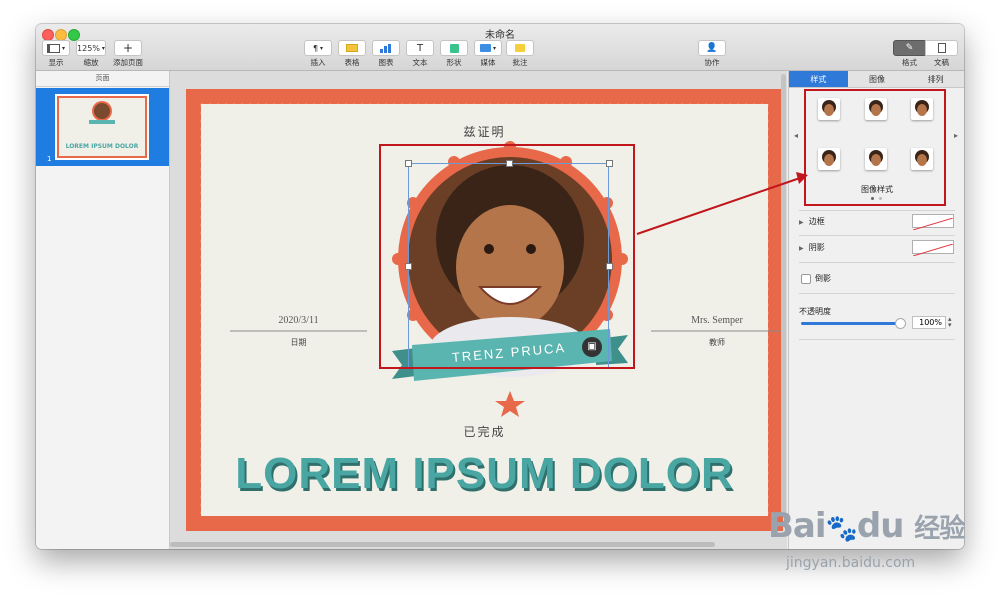 The width and height of the screenshot is (1000, 597). What do you see at coordinates (485, 48) in the screenshot?
I see `photo-icon` at bounding box center [485, 48].